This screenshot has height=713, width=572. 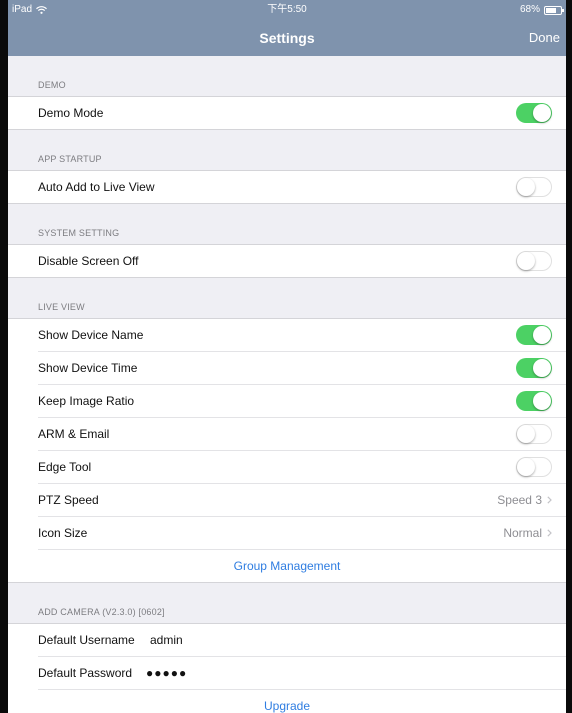 What do you see at coordinates (70, 159) in the screenshot?
I see `section-header-label: APP STARTUP` at bounding box center [70, 159].